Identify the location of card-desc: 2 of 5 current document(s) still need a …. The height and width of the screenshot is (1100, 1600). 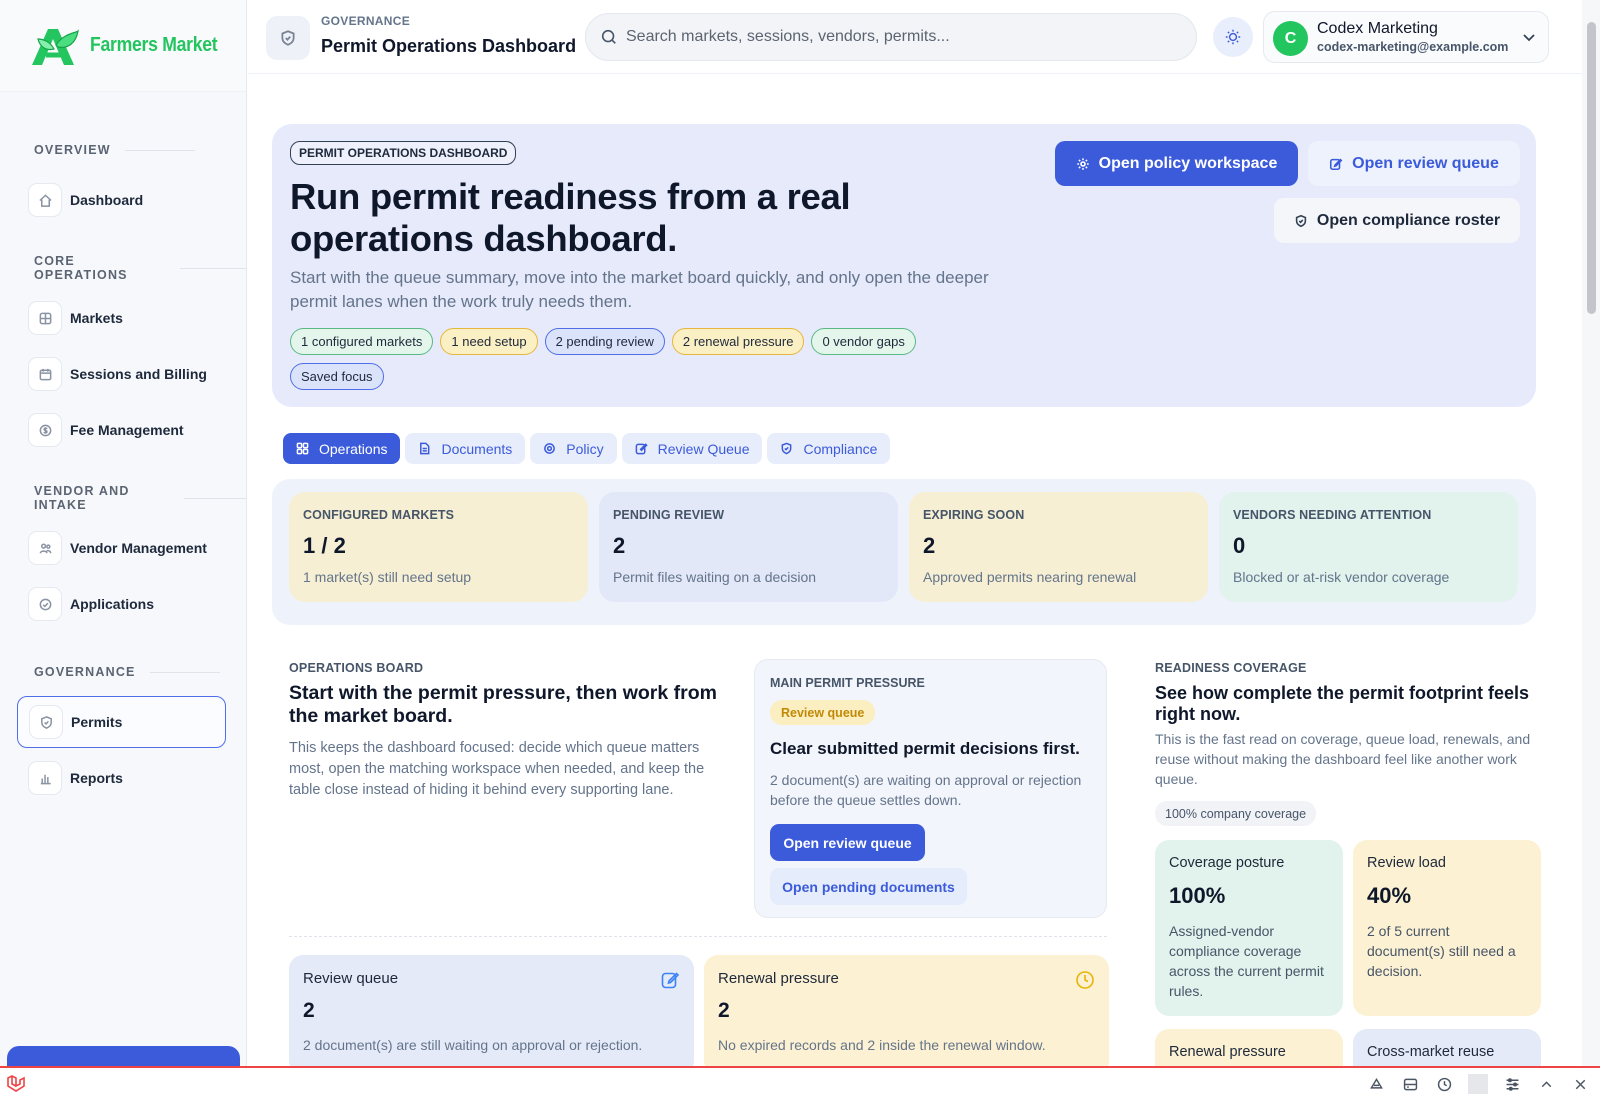
(1441, 951).